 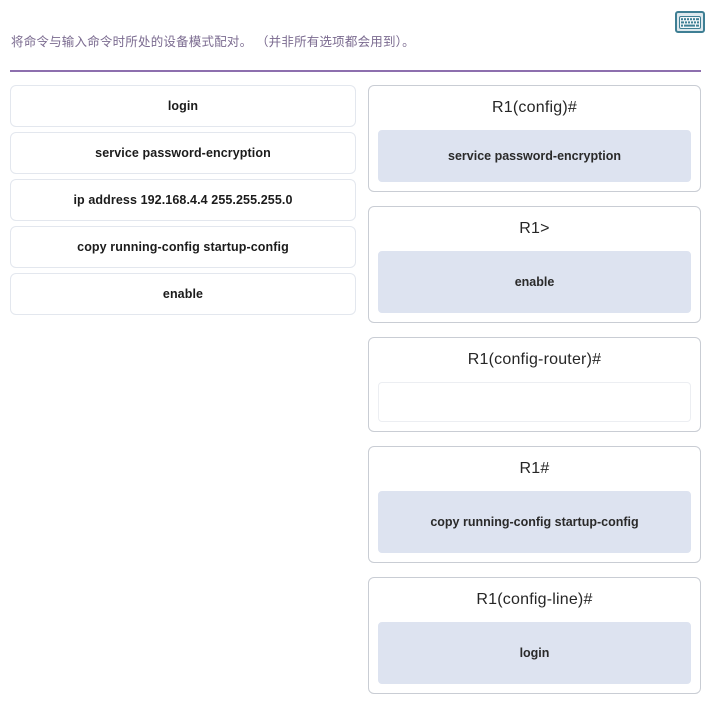 I want to click on instruction-text: 将命令与输入命令时所处的设备模式配对。 （并非所有选项都会用到）。, so click(x=213, y=42).